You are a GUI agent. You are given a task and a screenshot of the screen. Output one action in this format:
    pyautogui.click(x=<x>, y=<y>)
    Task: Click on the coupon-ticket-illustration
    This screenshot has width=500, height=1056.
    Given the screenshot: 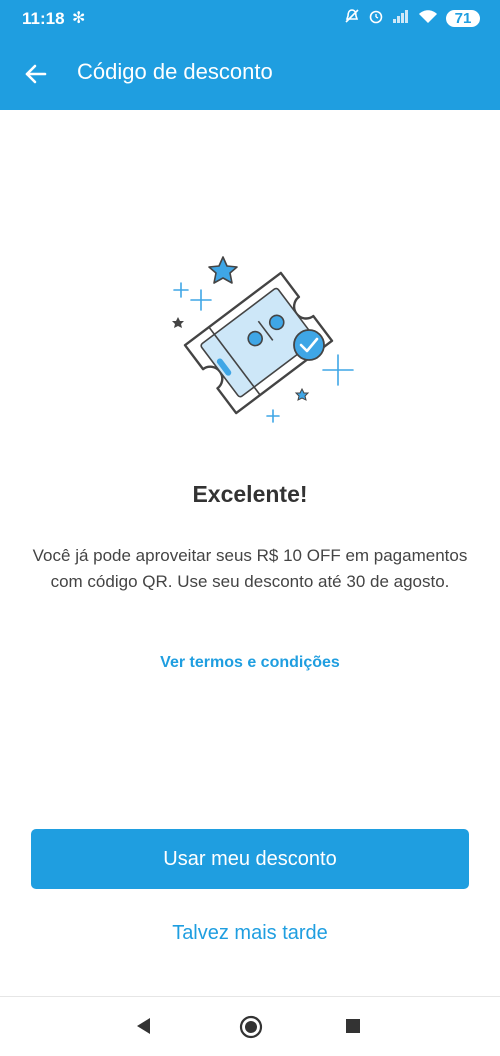 What is the action you would take?
    pyautogui.click(x=263, y=339)
    